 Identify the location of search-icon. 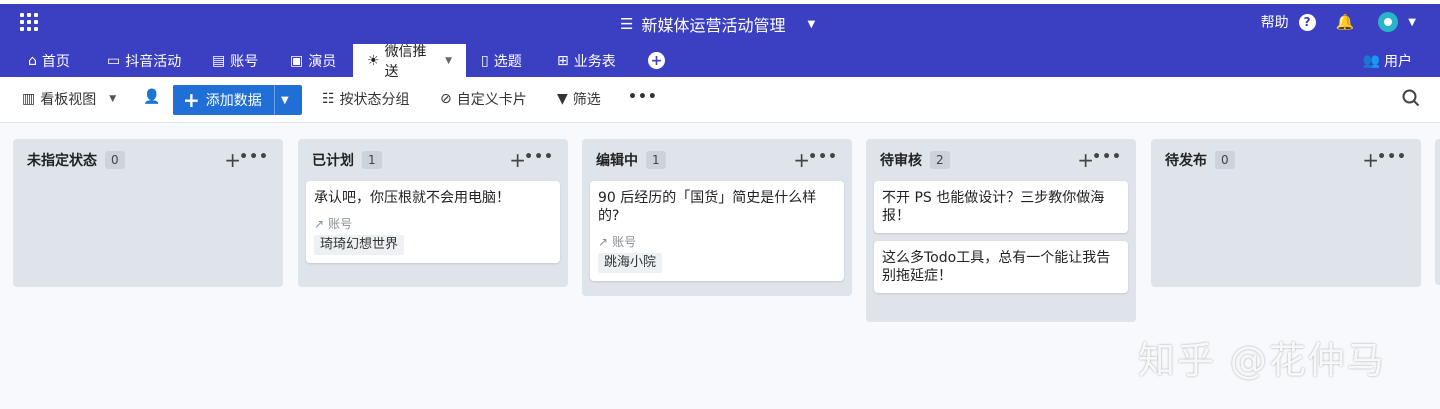
(1411, 100).